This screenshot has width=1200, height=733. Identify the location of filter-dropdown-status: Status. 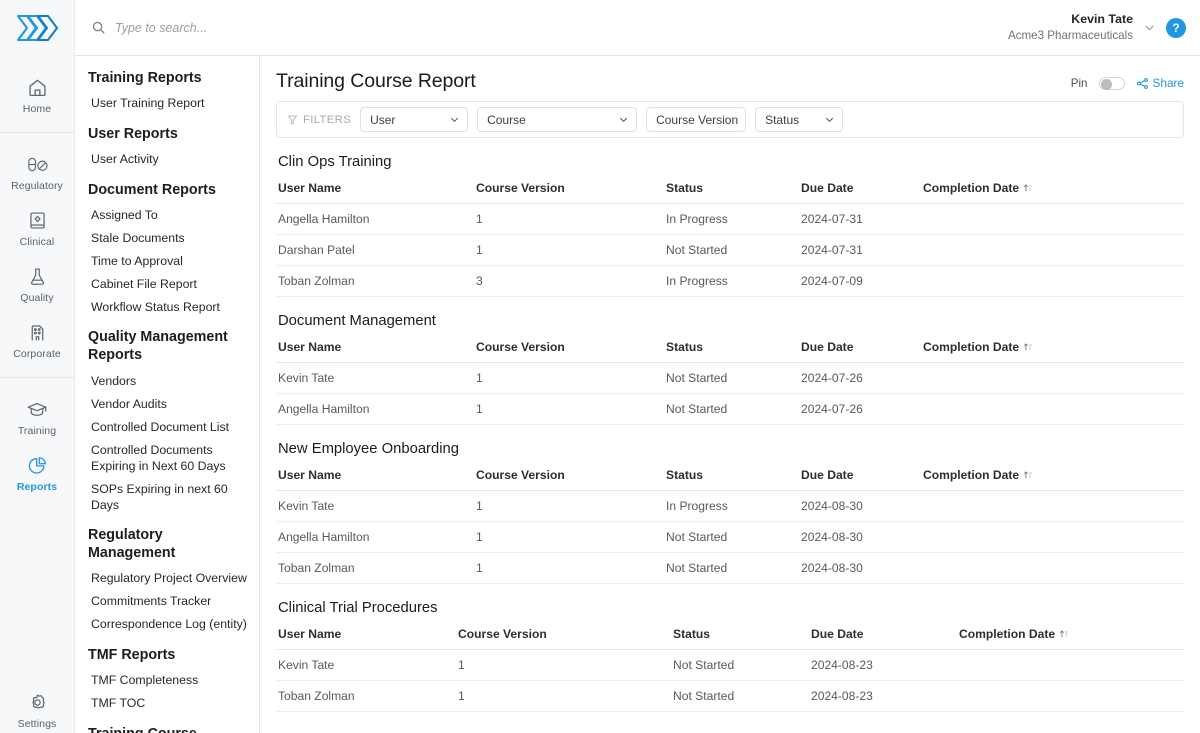
(799, 119).